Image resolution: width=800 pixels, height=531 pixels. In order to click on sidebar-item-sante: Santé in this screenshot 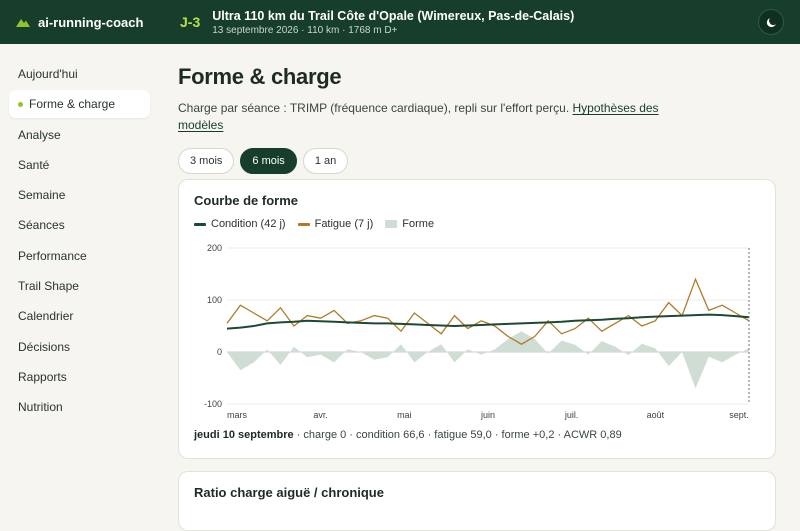, I will do `click(79, 165)`.